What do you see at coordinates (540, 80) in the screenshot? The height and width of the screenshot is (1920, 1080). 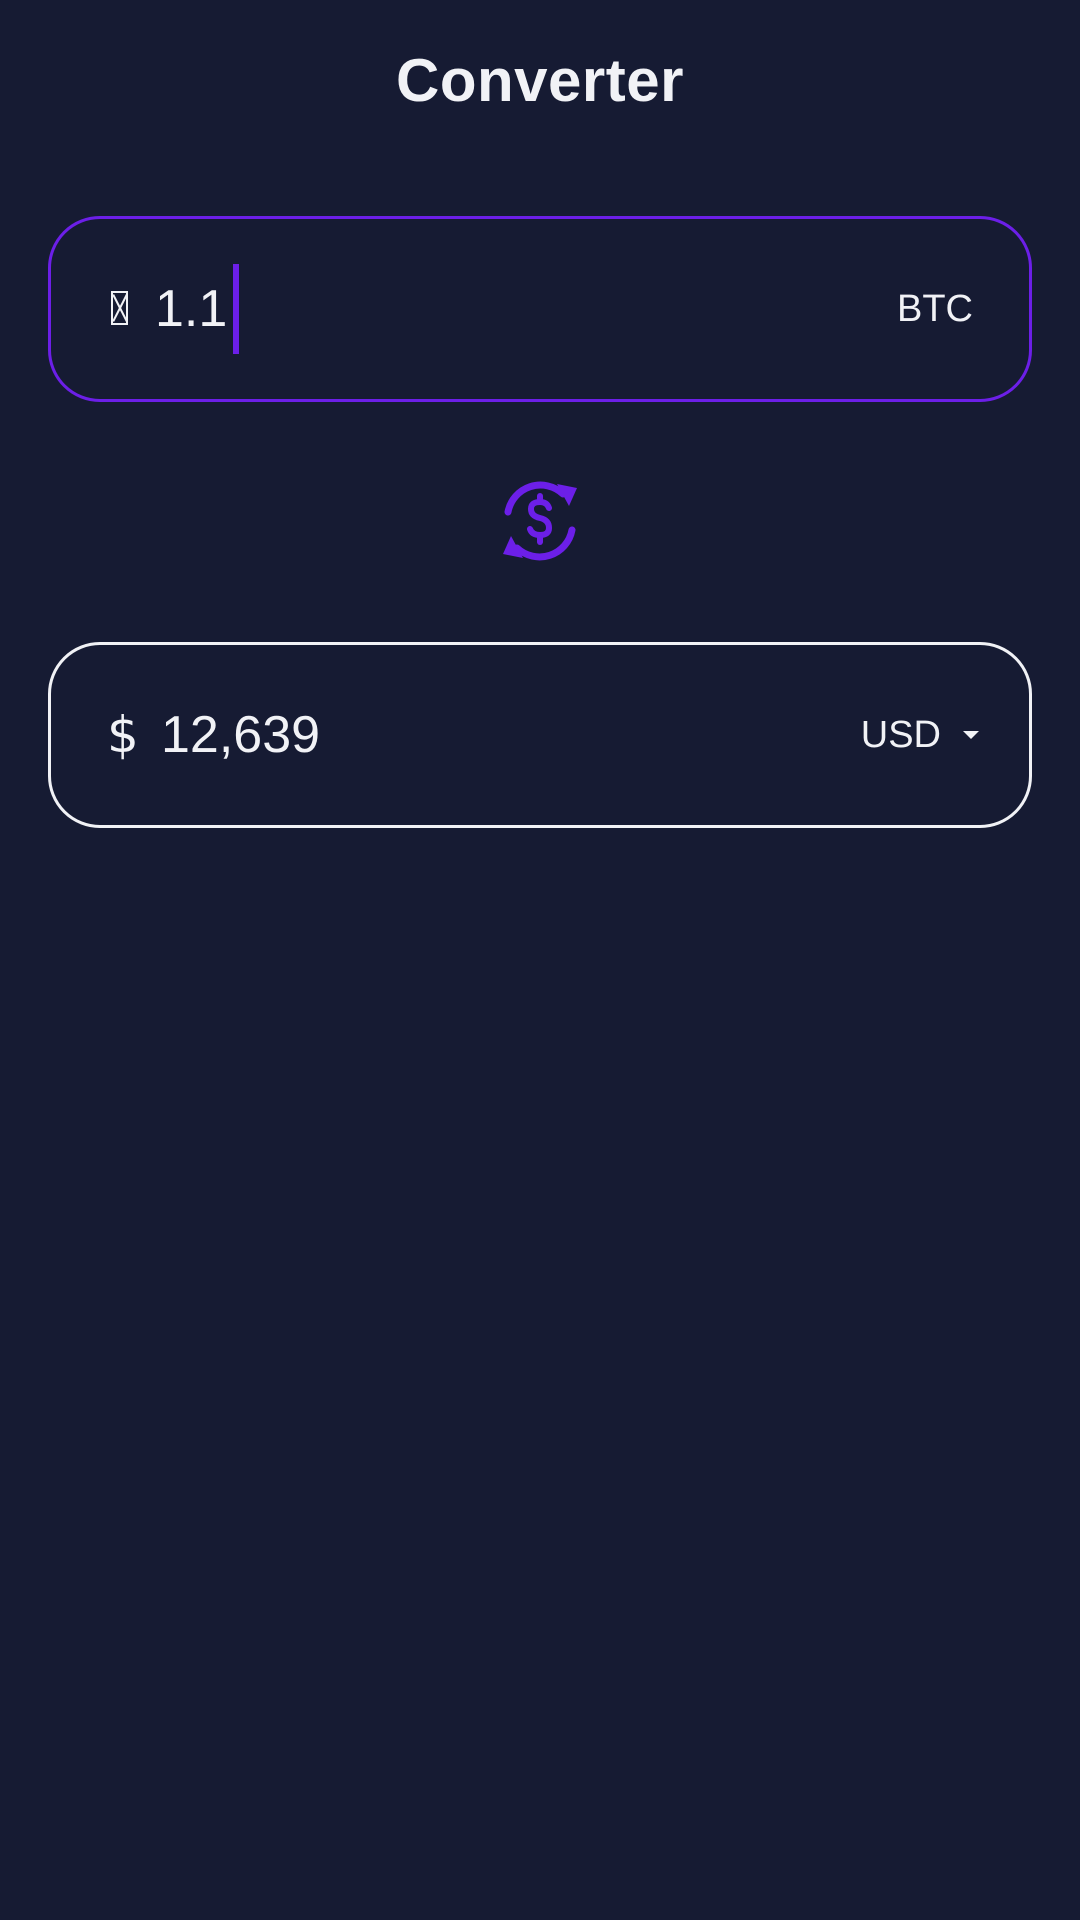 I see `page-title: Converter` at bounding box center [540, 80].